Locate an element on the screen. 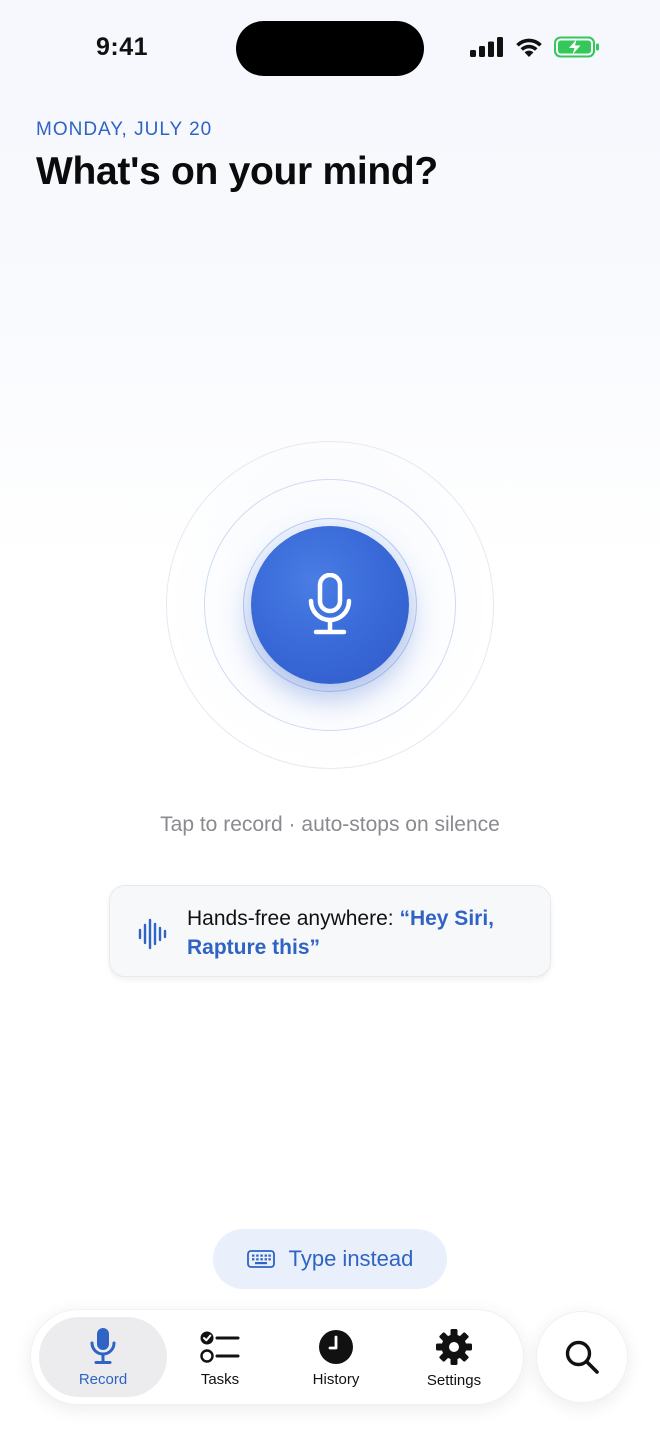 This screenshot has width=660, height=1434. tab-settings: Settings is located at coordinates (454, 1358).